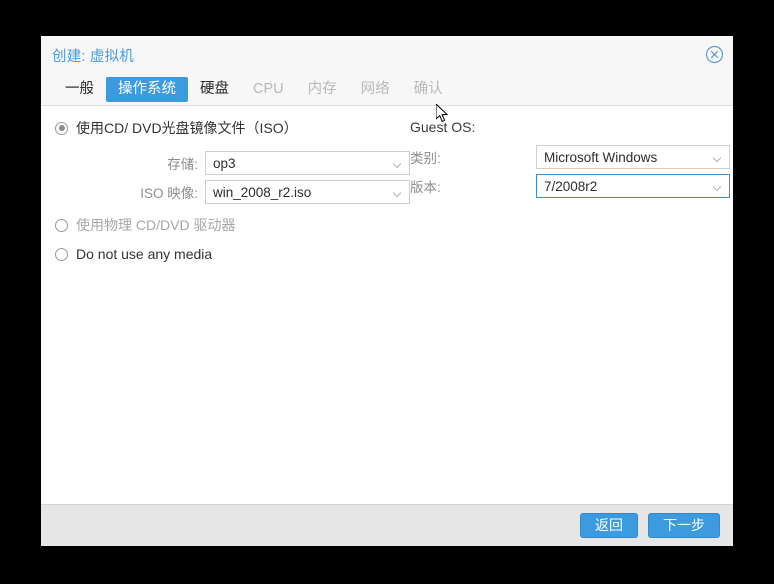 The image size is (774, 584). What do you see at coordinates (425, 158) in the screenshot?
I see `os-type-label: 类别:` at bounding box center [425, 158].